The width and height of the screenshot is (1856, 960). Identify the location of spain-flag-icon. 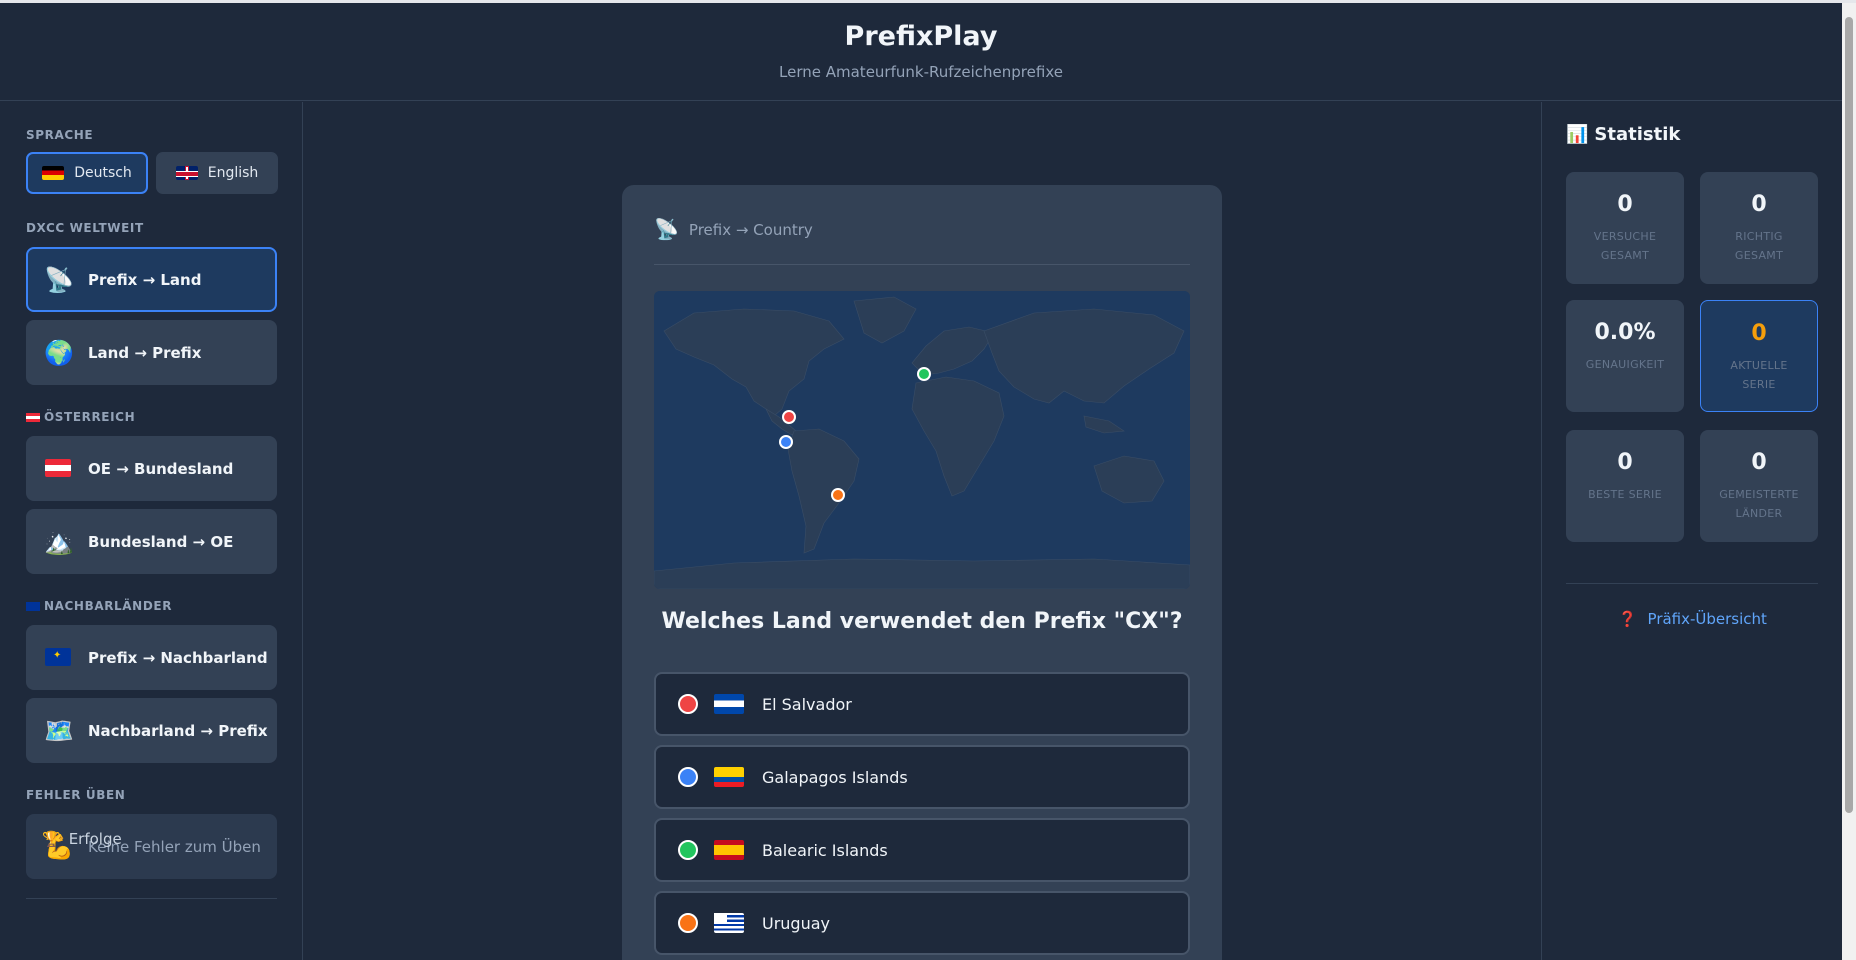
(729, 850).